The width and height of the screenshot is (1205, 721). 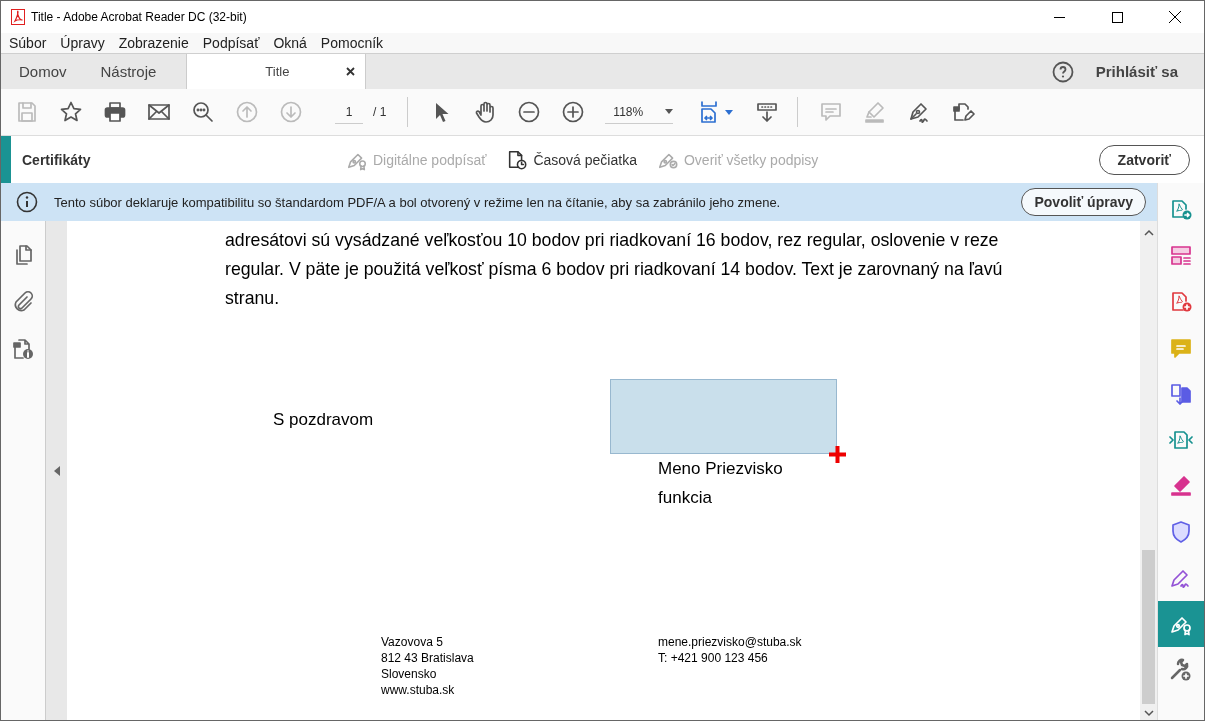 I want to click on info-icon, so click(x=27, y=202).